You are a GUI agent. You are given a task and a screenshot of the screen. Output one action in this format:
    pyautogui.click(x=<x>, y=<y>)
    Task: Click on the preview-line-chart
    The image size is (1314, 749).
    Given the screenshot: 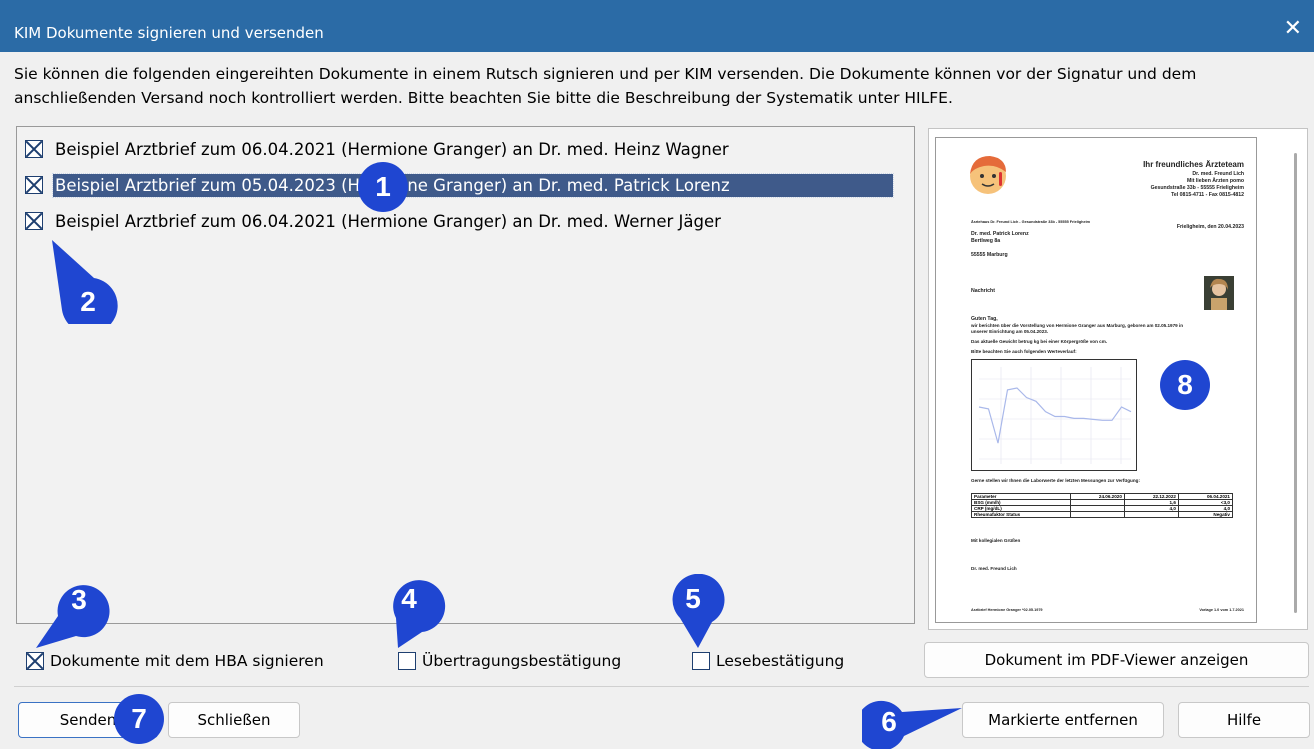 What is the action you would take?
    pyautogui.click(x=1054, y=415)
    